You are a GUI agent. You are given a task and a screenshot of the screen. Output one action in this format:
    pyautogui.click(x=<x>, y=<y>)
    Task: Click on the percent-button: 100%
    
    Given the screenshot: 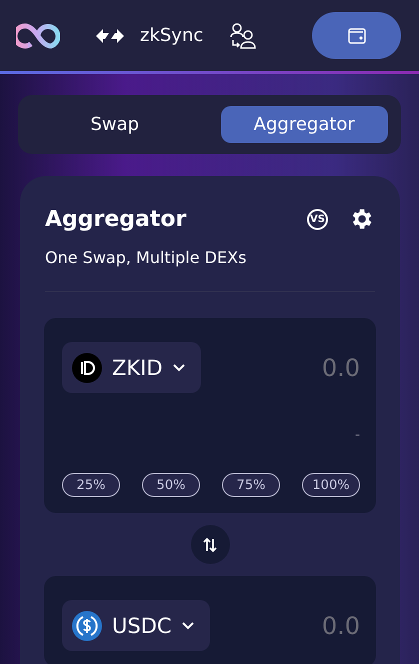 What is the action you would take?
    pyautogui.click(x=331, y=485)
    